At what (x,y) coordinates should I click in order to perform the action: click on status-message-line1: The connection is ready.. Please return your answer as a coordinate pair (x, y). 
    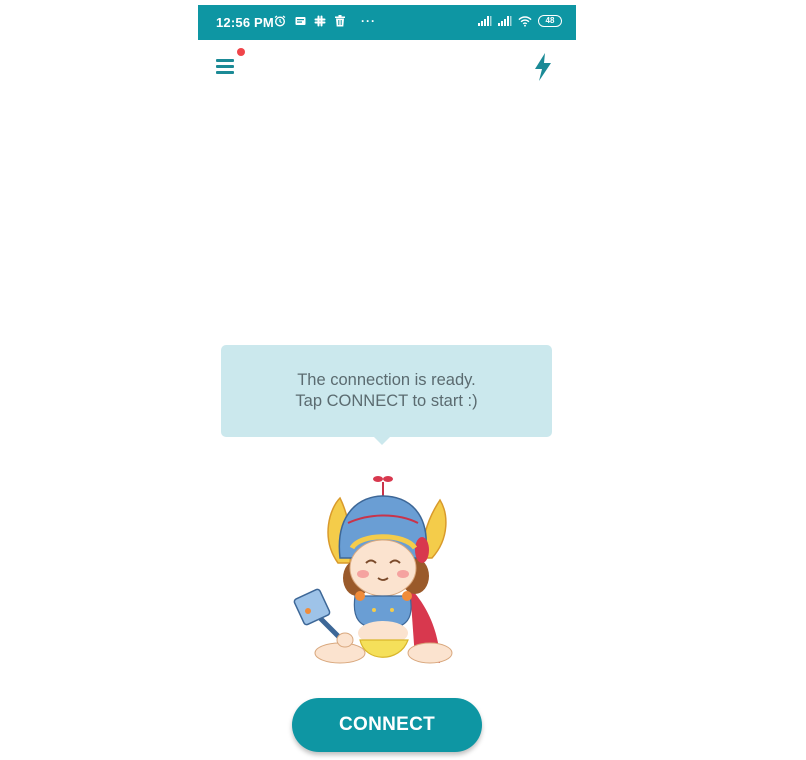
    Looking at the image, I should click on (386, 380).